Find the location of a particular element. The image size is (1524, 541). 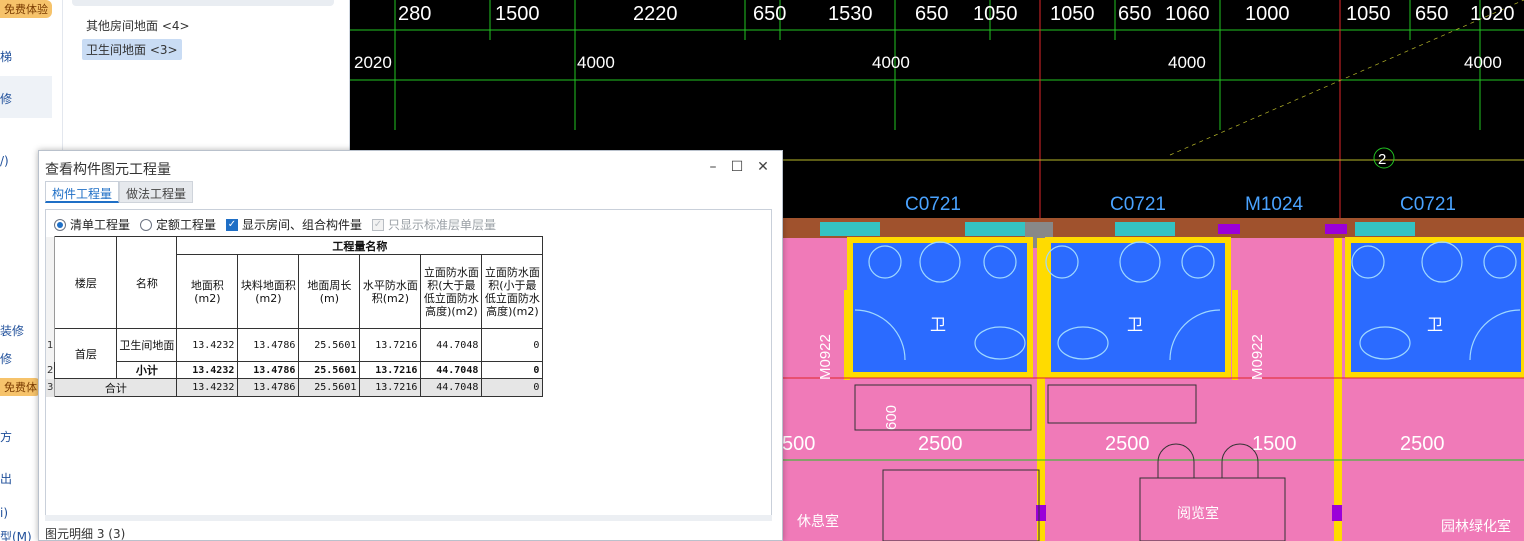

dimension-label: 1060 is located at coordinates (1187, 14).